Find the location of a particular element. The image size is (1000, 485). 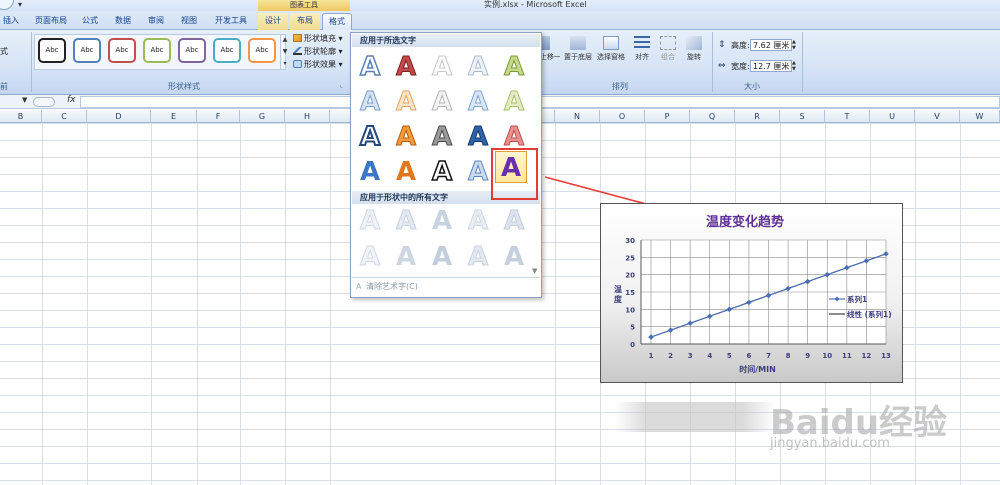

x-tick-label: 7 is located at coordinates (768, 356).